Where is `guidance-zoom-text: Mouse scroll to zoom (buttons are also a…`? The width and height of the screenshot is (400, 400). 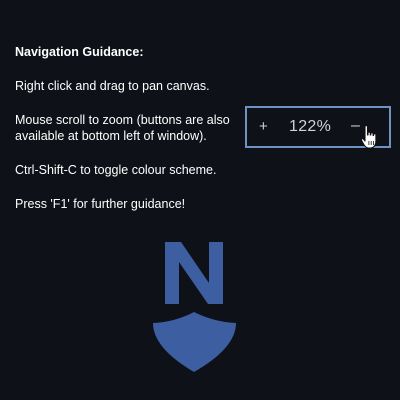
guidance-zoom-text: Mouse scroll to zoom (buttons are also a… is located at coordinates (122, 128).